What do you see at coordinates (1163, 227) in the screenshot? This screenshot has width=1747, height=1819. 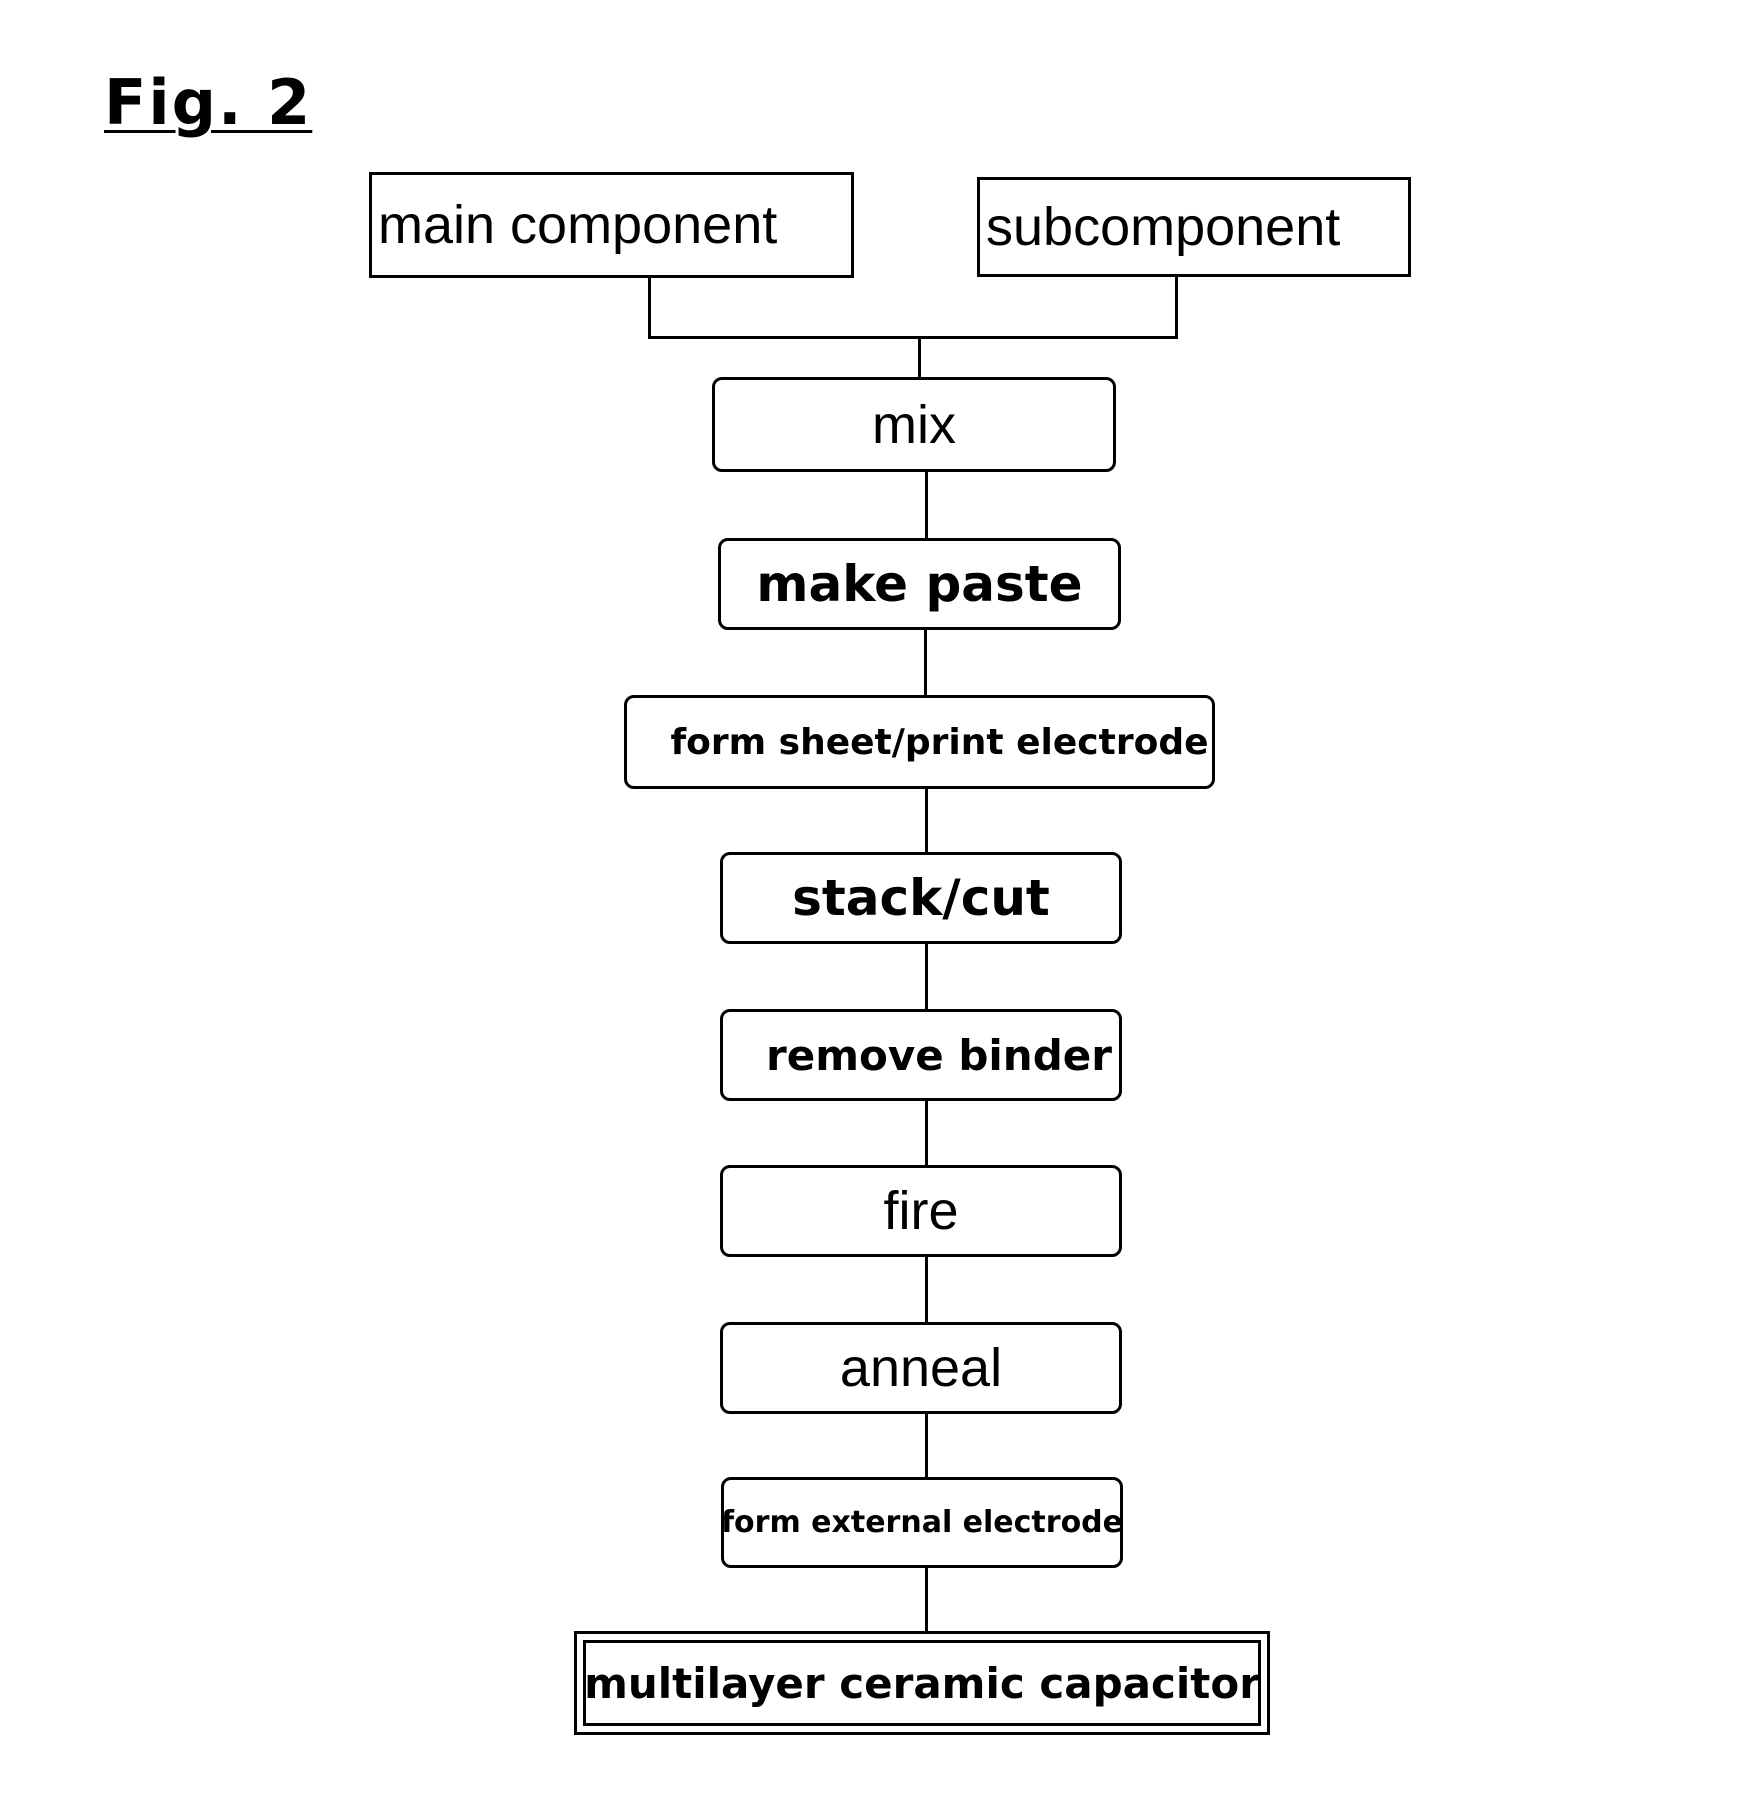 I see `input-label-subcomponent: subcomponent` at bounding box center [1163, 227].